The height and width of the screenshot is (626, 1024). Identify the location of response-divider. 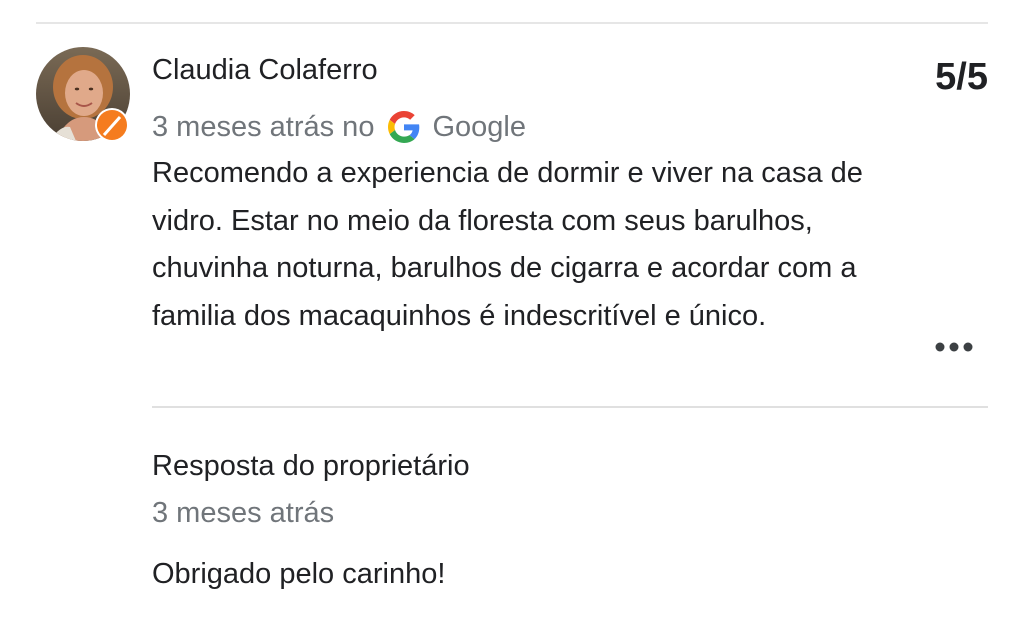
(570, 407).